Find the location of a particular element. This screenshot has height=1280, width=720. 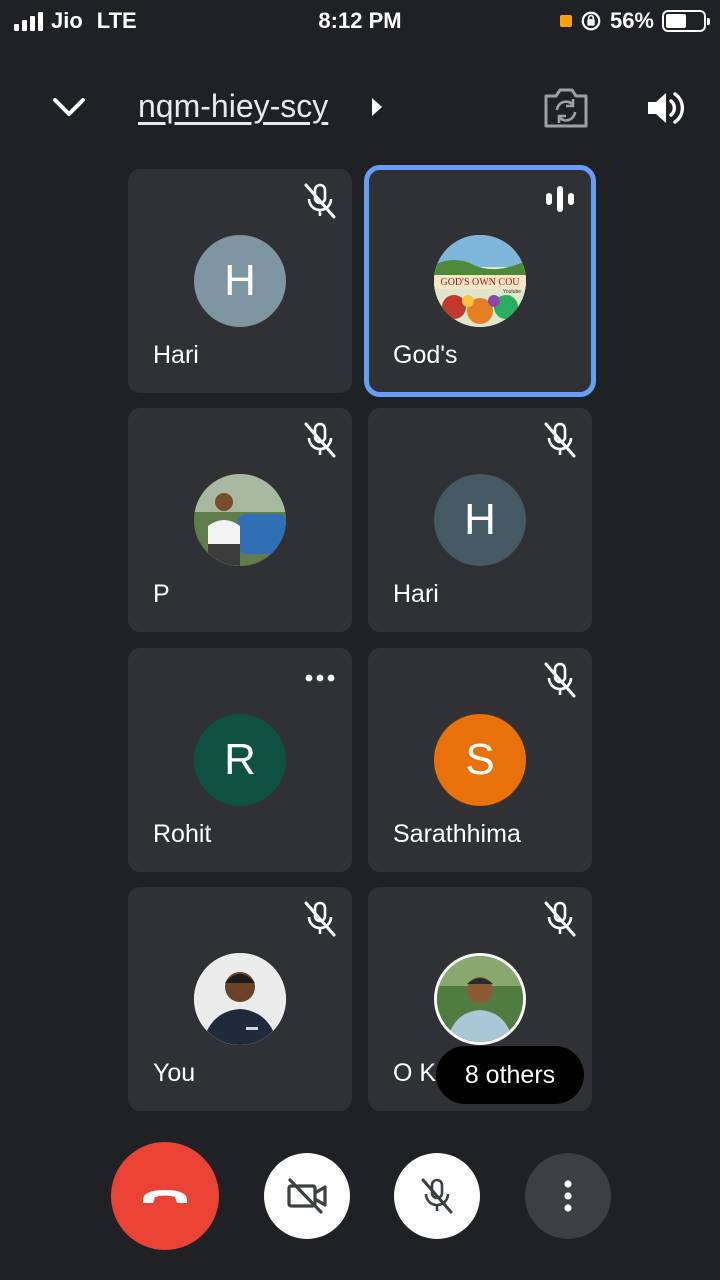

participant-tile: P is located at coordinates (240, 520).